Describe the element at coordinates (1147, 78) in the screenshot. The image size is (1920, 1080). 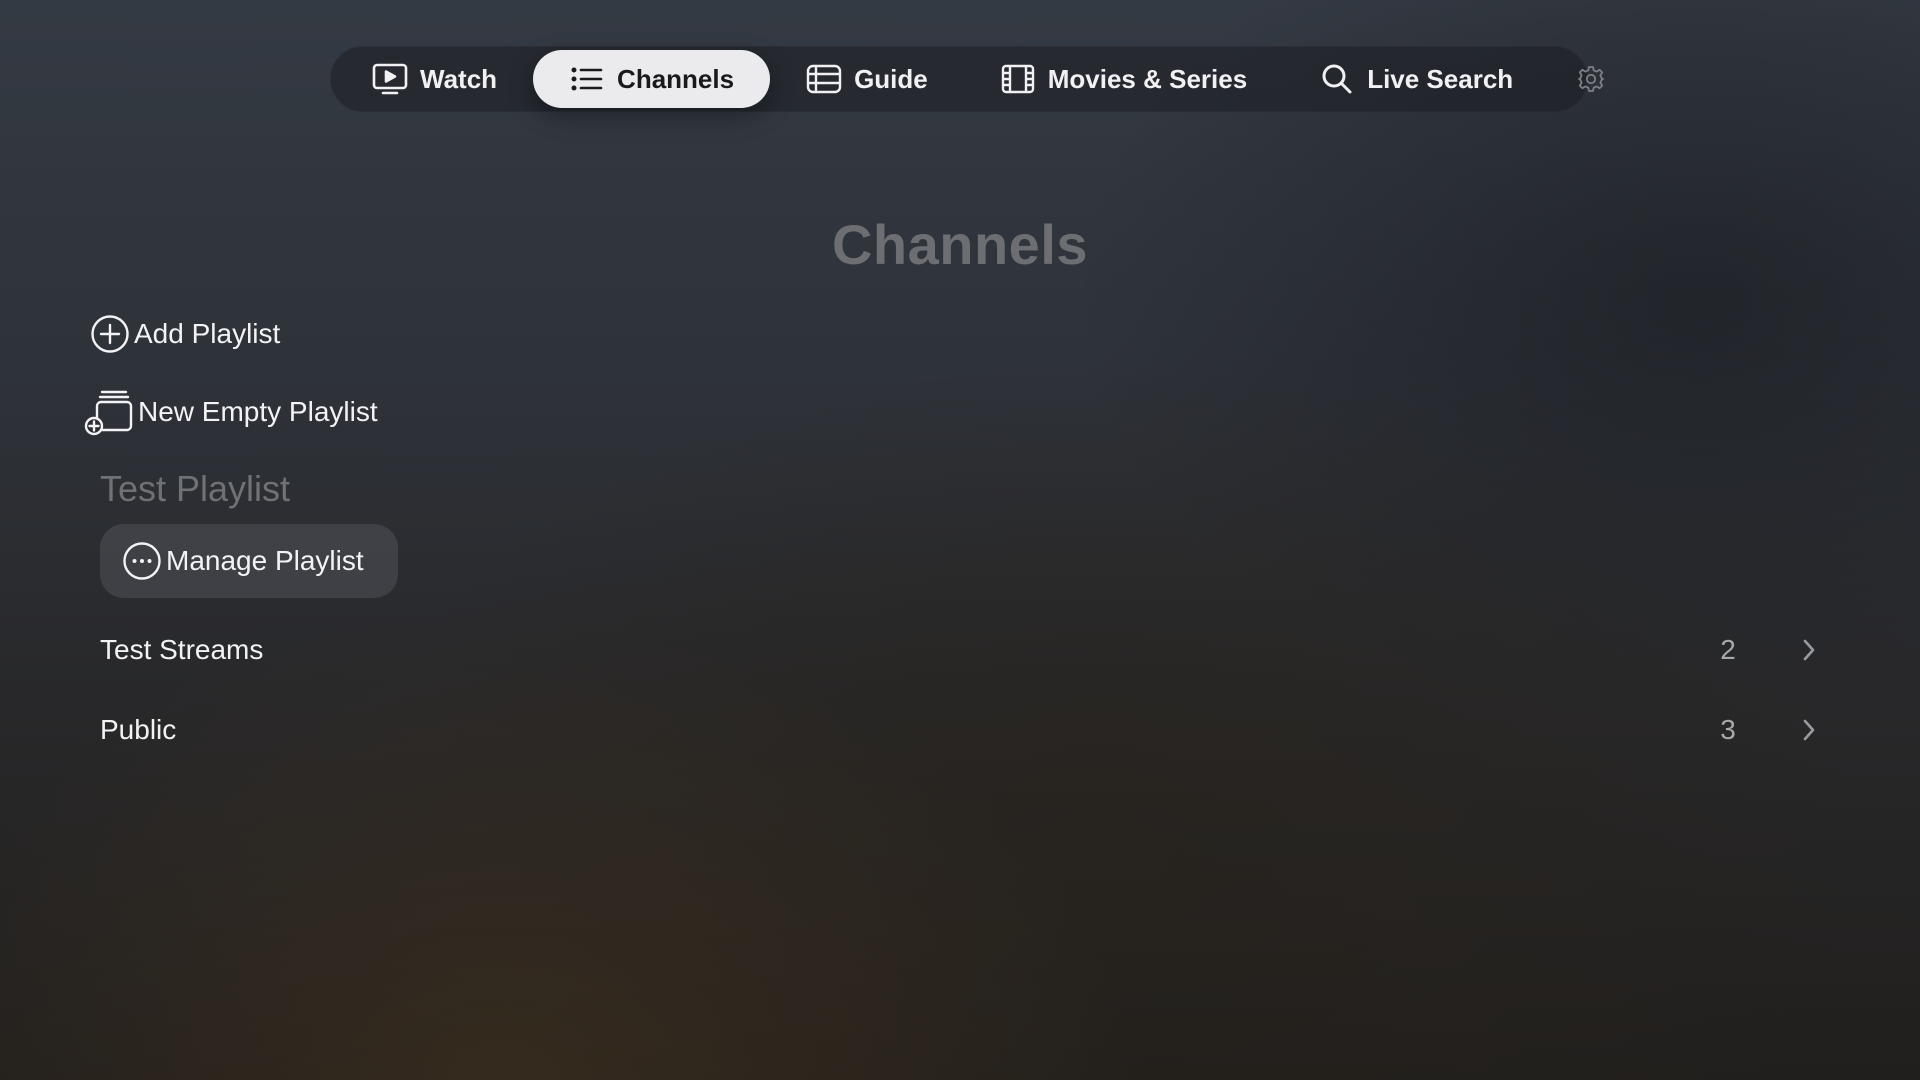
I see `tab-movies-series-label: Movies & Series` at that location.